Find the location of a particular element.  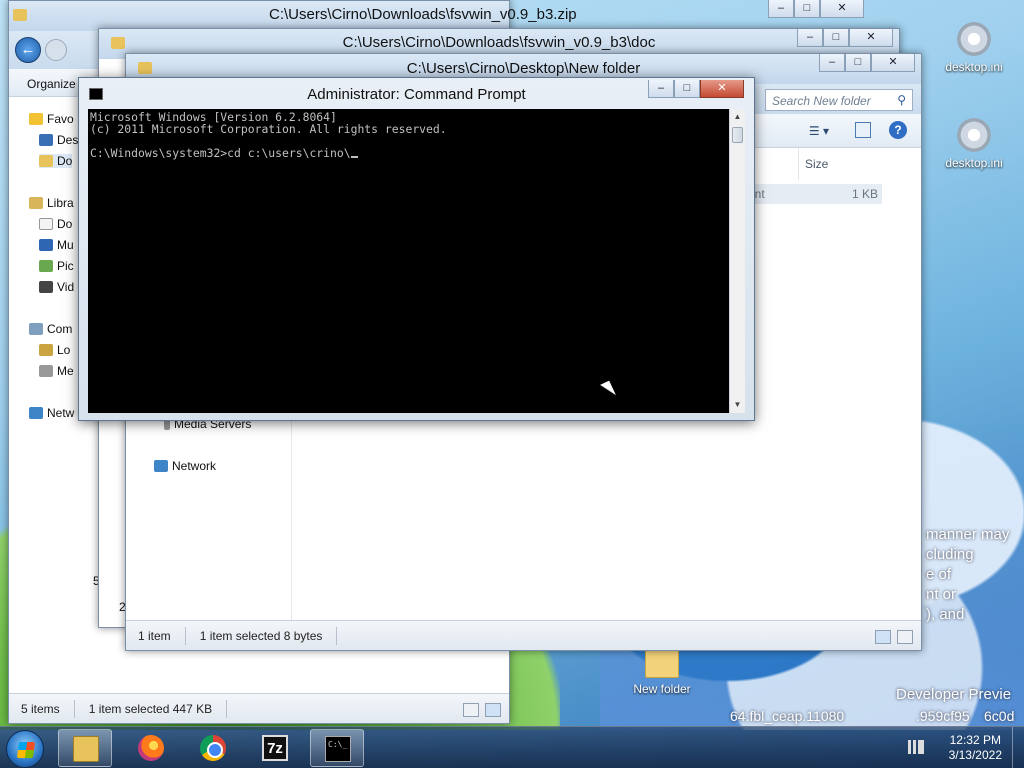

show-desktop-button is located at coordinates (1018, 747).